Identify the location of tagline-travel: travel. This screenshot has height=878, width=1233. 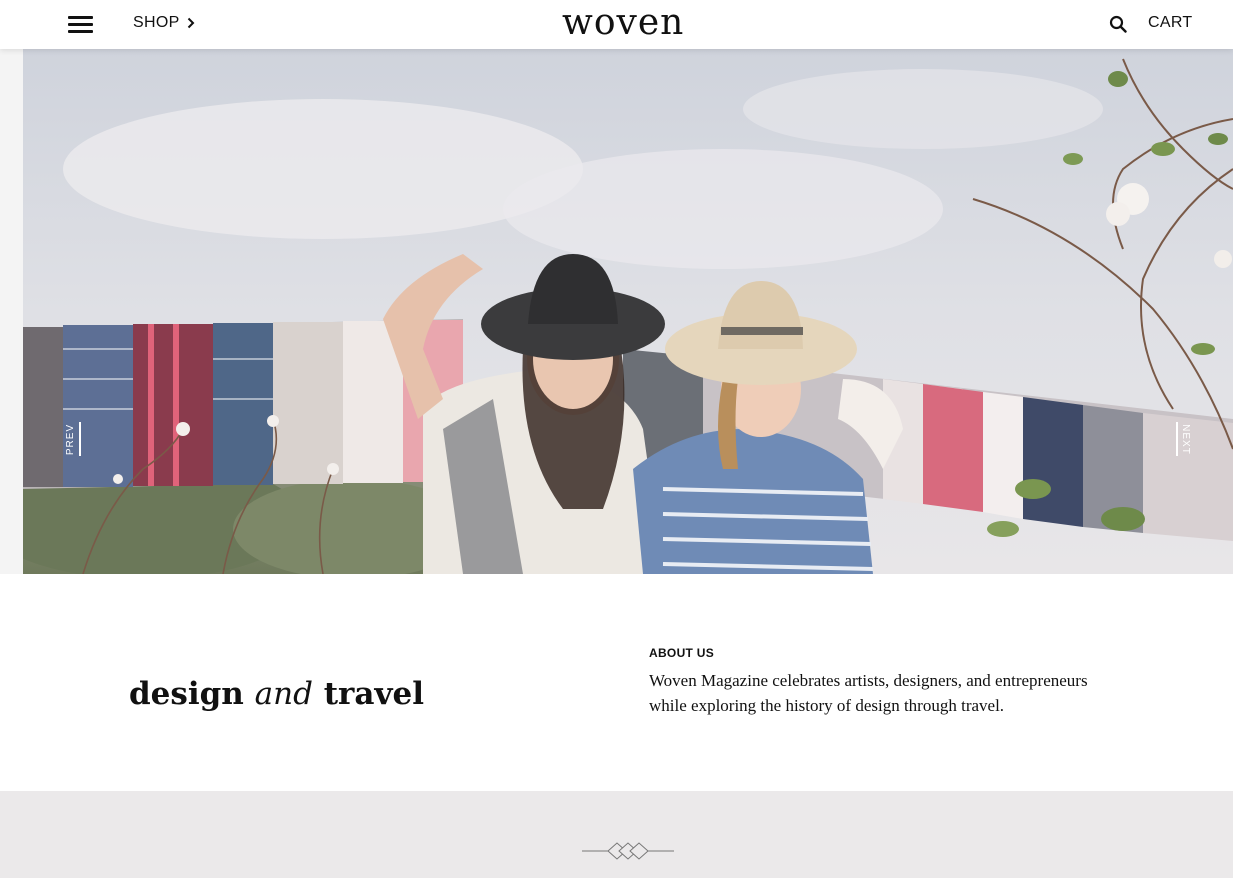
(373, 694).